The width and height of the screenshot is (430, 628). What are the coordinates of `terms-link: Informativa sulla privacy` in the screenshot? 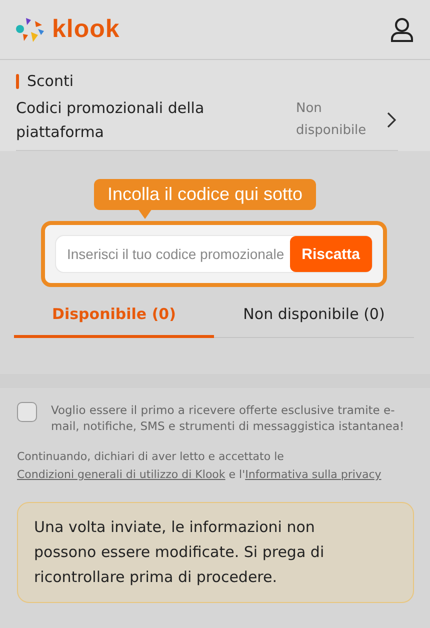 It's located at (313, 474).